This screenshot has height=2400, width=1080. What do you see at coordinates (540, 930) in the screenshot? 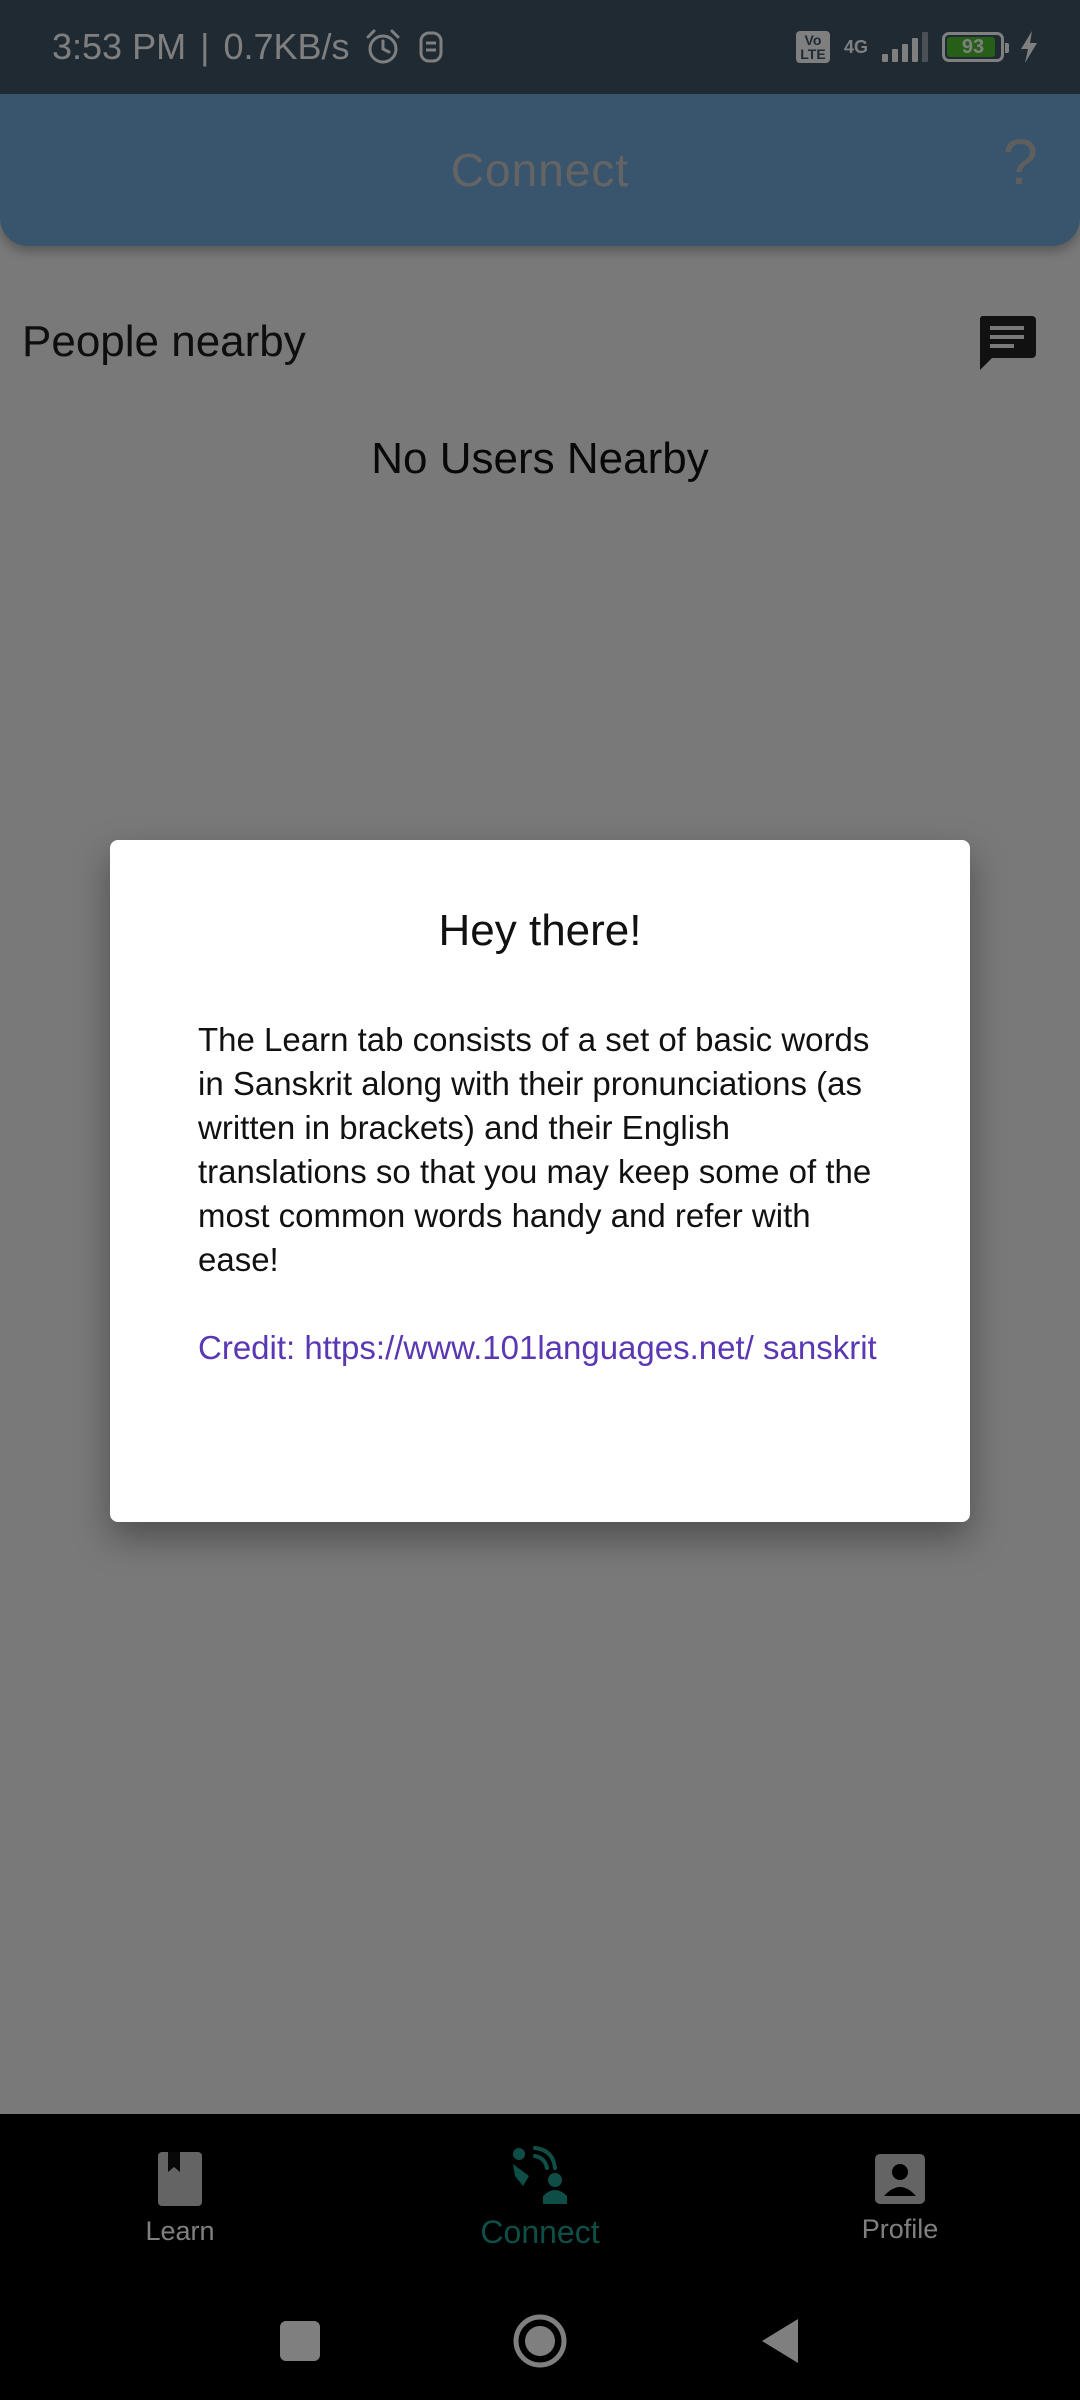
I see `dialog-title: Hey there!` at bounding box center [540, 930].